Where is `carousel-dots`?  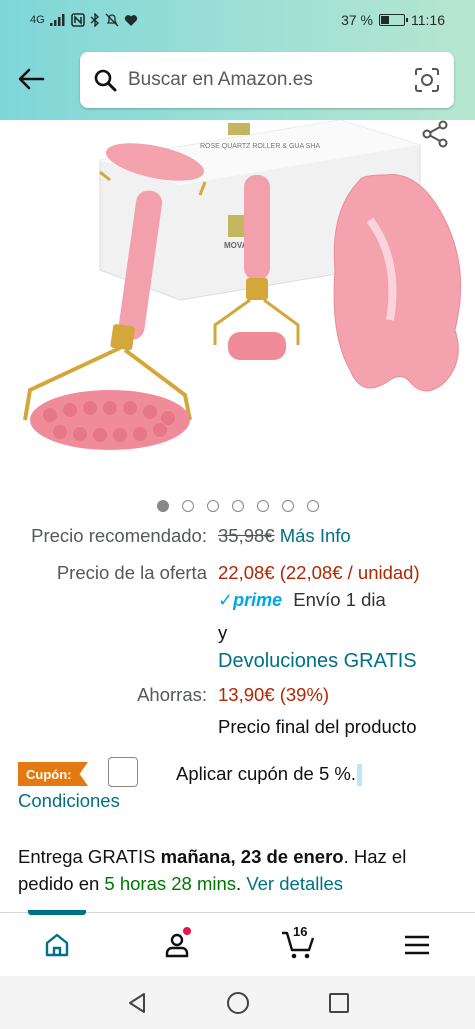 carousel-dots is located at coordinates (237, 506).